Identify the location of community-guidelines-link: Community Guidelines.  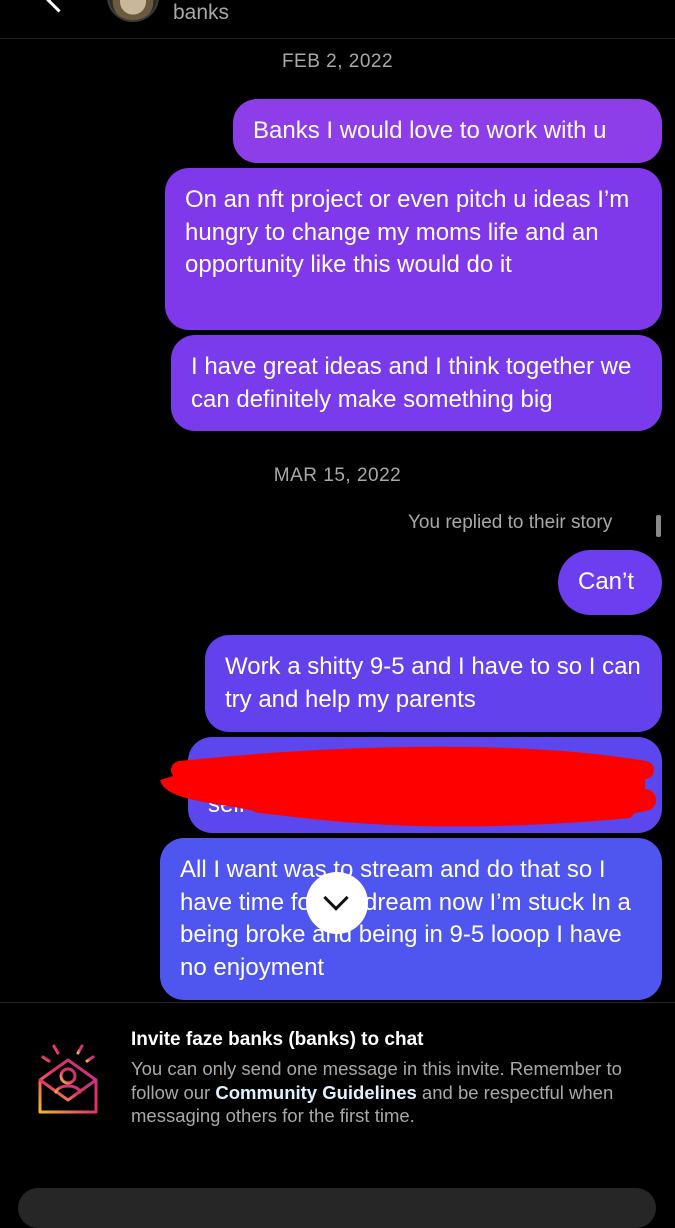
(315, 1092).